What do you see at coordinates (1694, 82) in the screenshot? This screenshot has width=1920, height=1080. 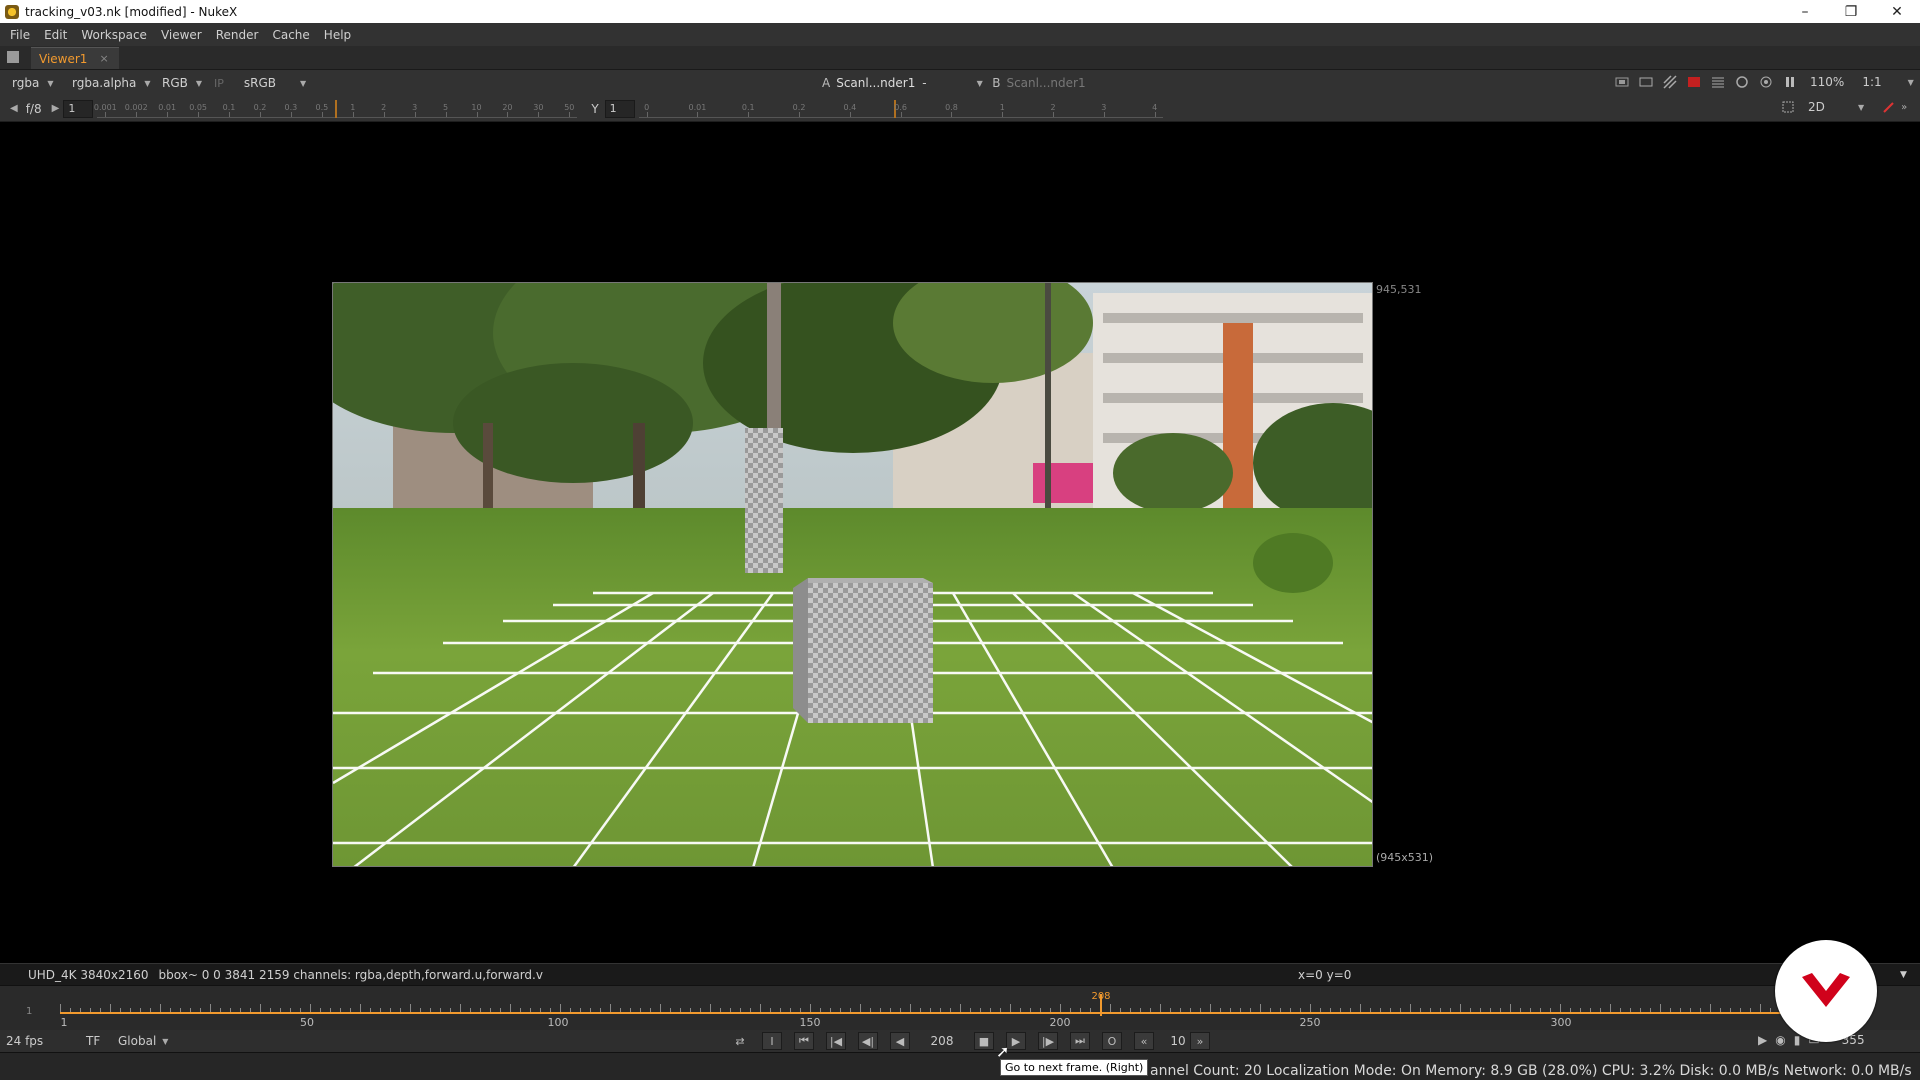 I see `clipping-warning-icon` at bounding box center [1694, 82].